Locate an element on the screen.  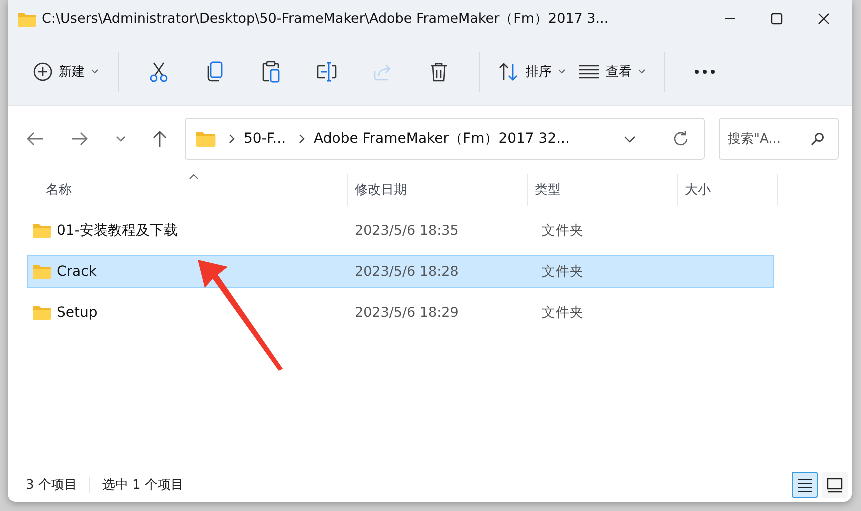
plus-icon is located at coordinates (43, 72).